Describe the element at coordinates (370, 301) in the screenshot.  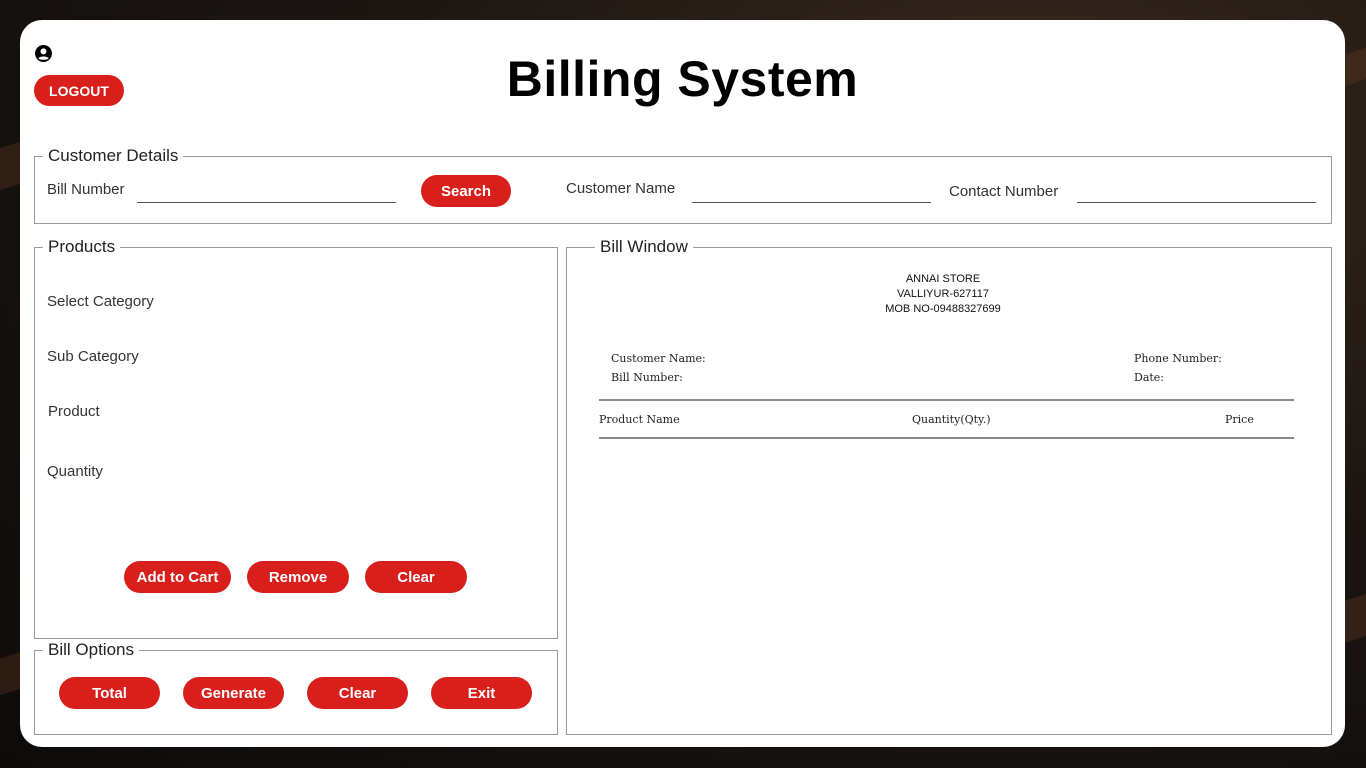
I see `select-category-dropdown` at that location.